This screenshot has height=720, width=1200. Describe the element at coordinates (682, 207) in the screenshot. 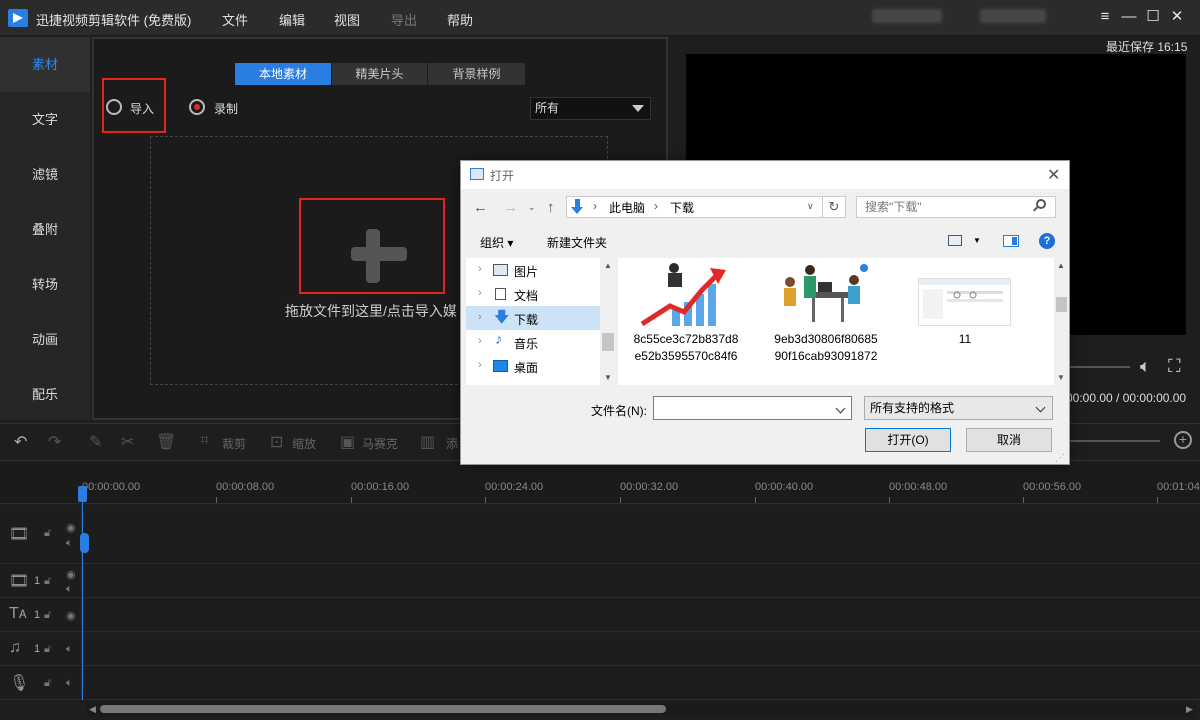

I see `breadcrumb-downloads: 下载` at that location.